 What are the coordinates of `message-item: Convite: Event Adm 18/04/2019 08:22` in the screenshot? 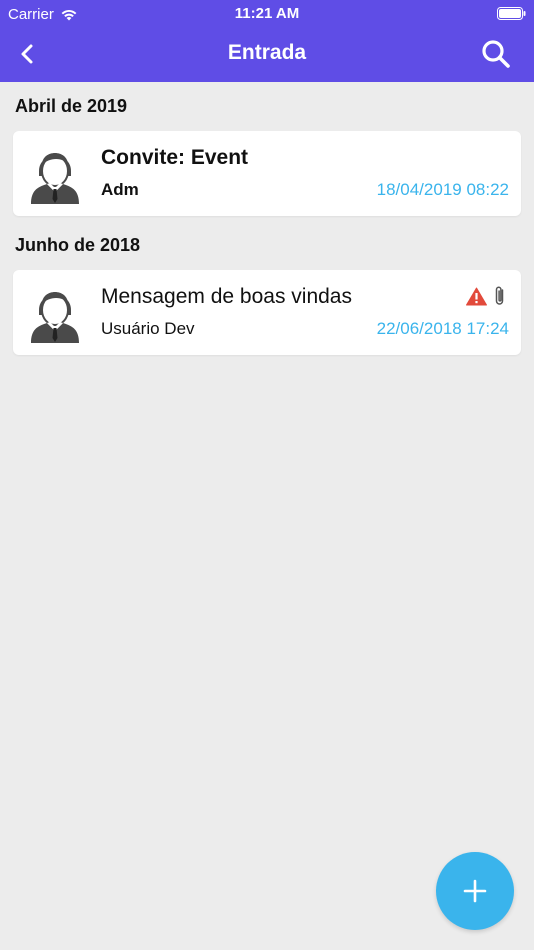 It's located at (267, 173).